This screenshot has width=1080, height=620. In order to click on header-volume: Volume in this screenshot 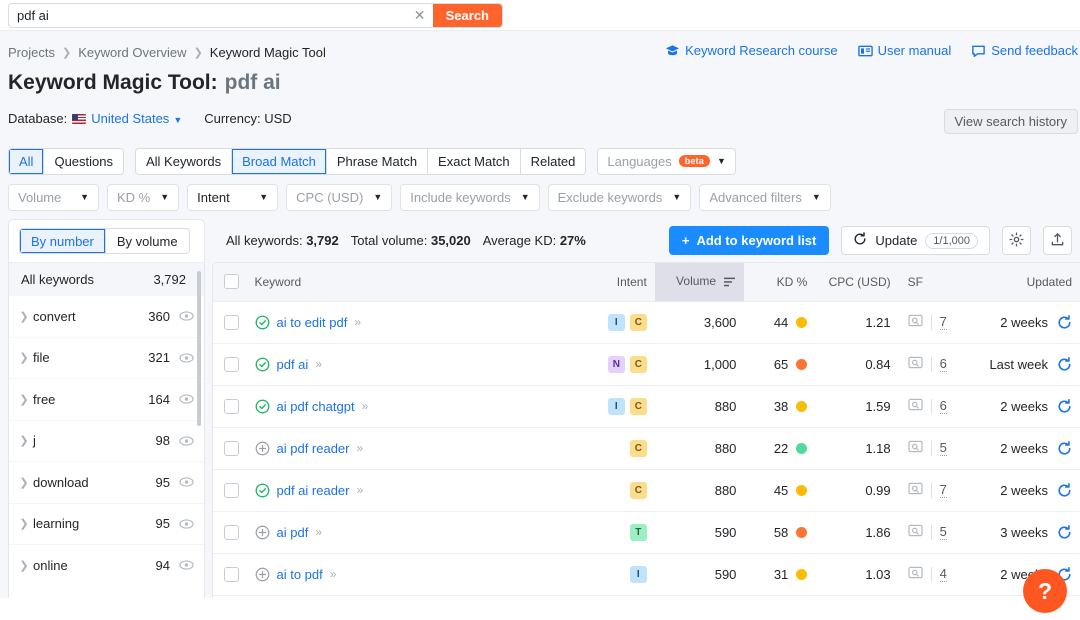, I will do `click(699, 282)`.